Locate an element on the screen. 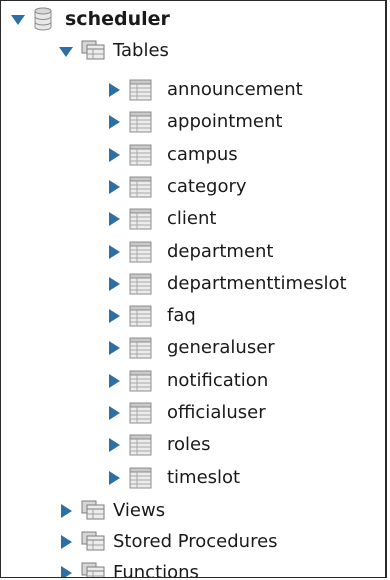  table-row-timeslot: timeslot is located at coordinates (173, 478).